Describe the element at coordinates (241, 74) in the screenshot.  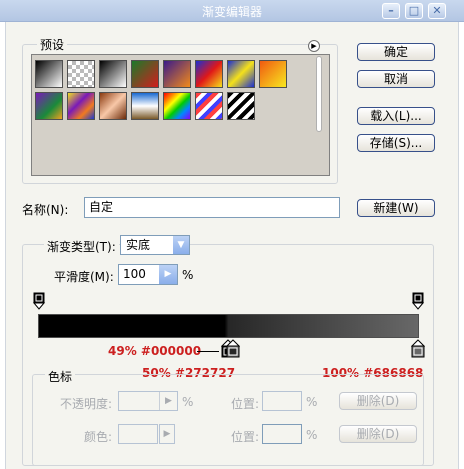
I see `preset-swatch-blue-yellow-blue` at that location.